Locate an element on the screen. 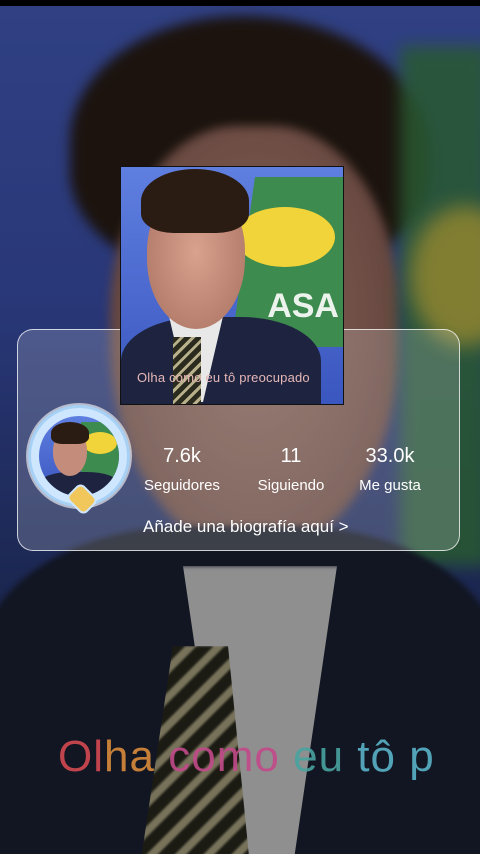  following-label: Siguiendo is located at coordinates (291, 485).